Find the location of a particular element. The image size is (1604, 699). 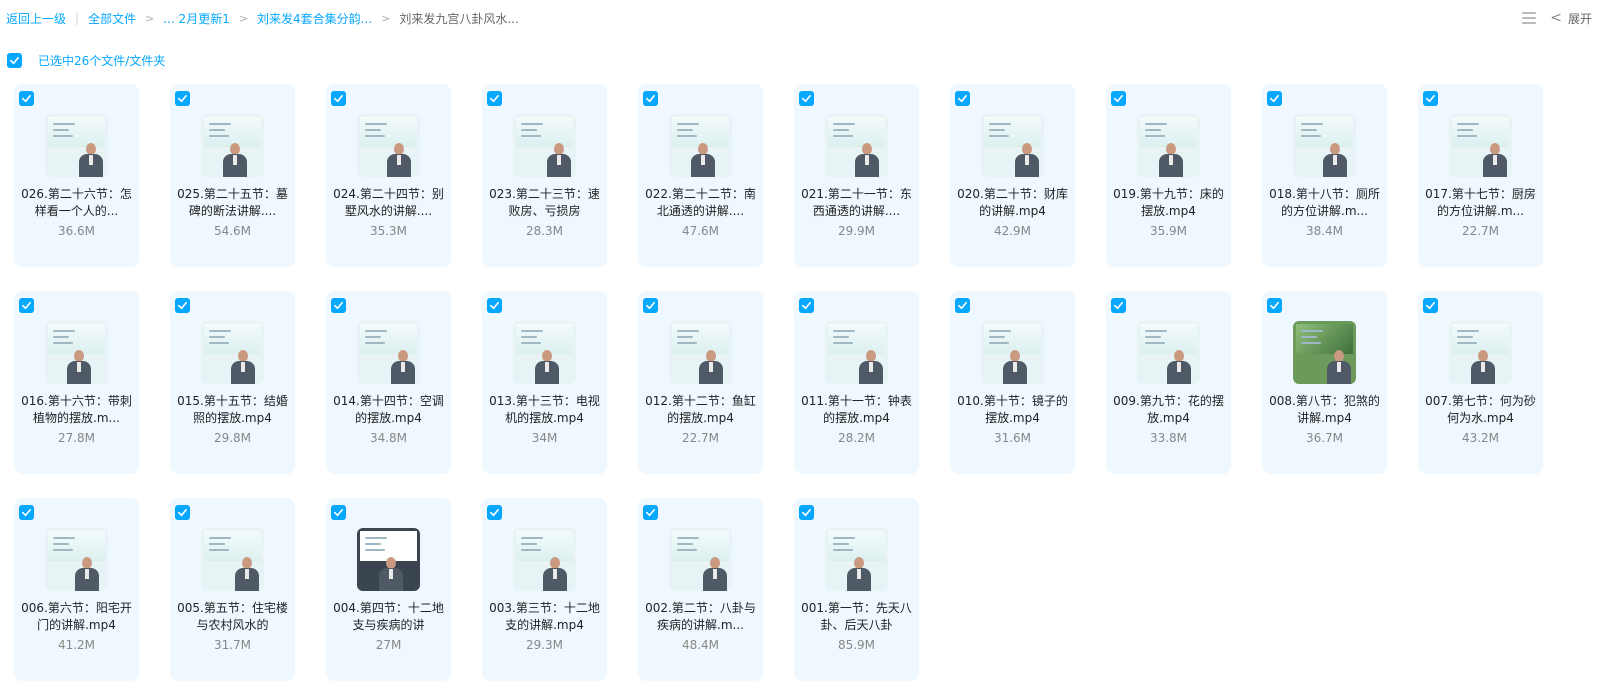

file-size: 33.8M is located at coordinates (1168, 438).